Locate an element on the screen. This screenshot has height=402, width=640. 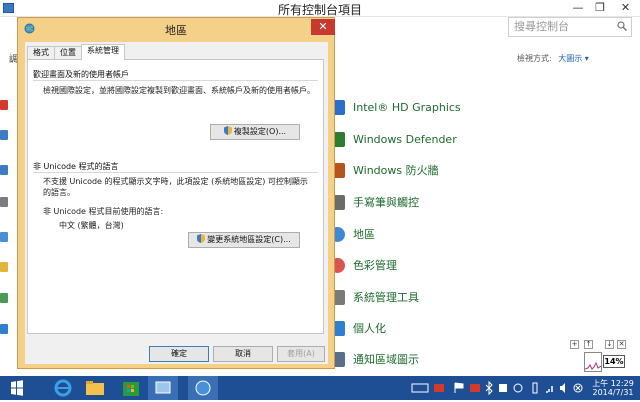
control-panel-title: 所有控制台項目 is located at coordinates (319, 10).